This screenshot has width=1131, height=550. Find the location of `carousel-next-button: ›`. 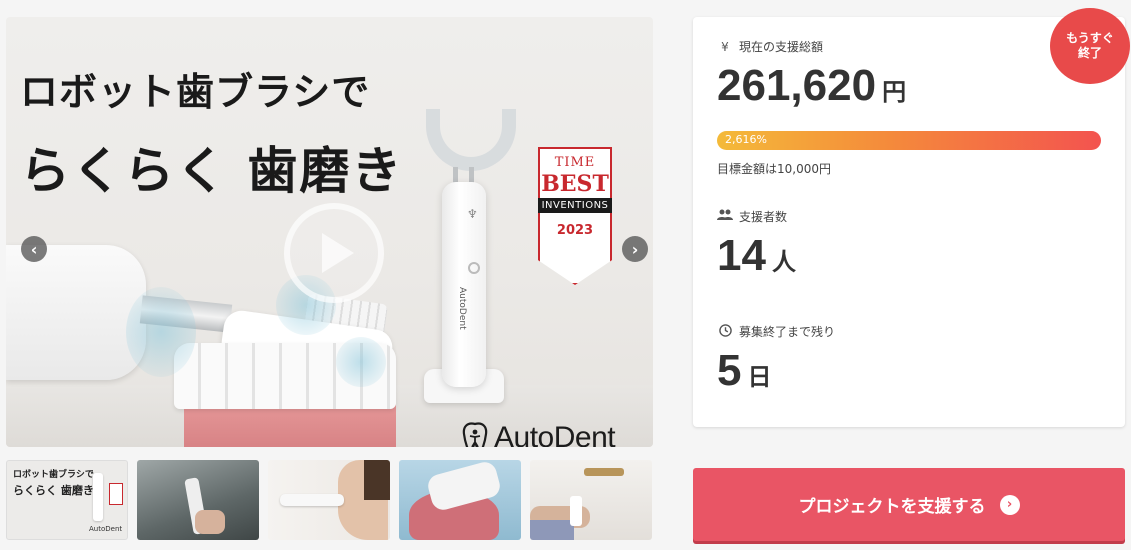

carousel-next-button: › is located at coordinates (635, 249).